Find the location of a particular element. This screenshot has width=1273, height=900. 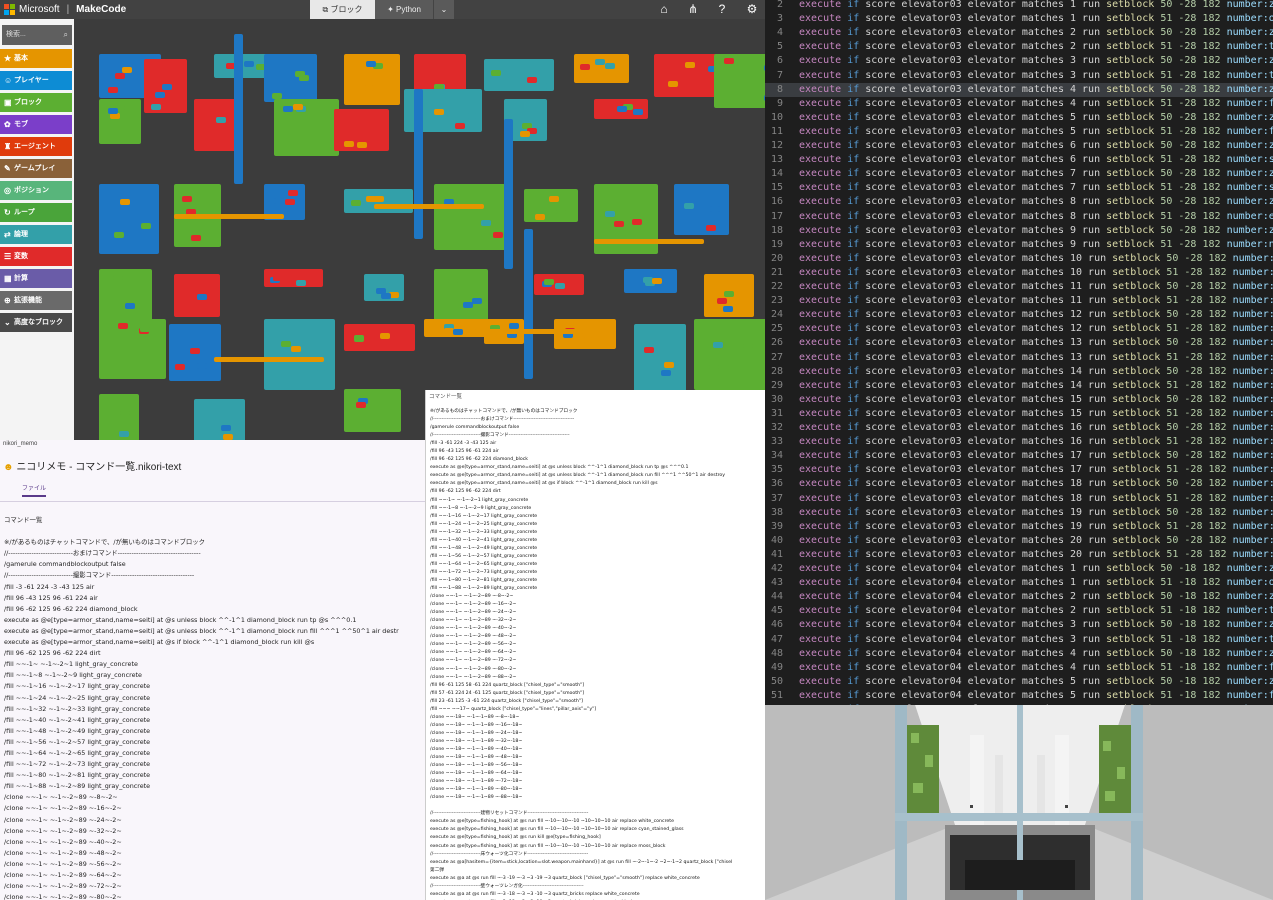

language-dropdown-button: ⌄ is located at coordinates (443, 9).